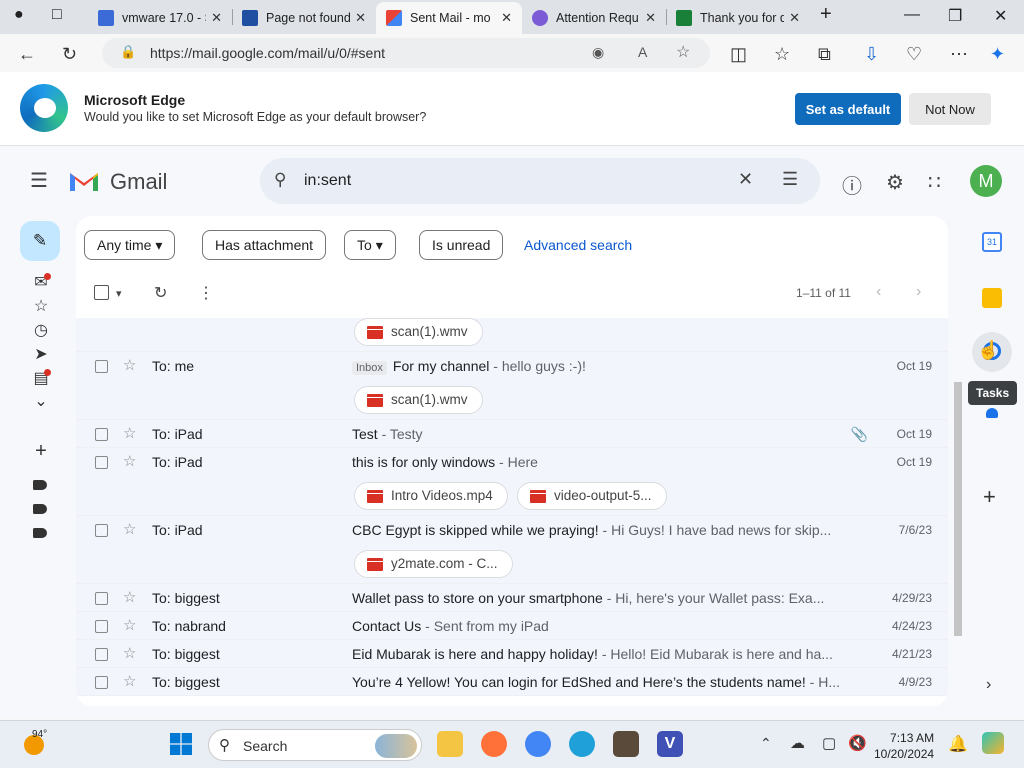 This screenshot has width=1024, height=768. I want to click on select-chevron-down-icon: ▾, so click(119, 293).